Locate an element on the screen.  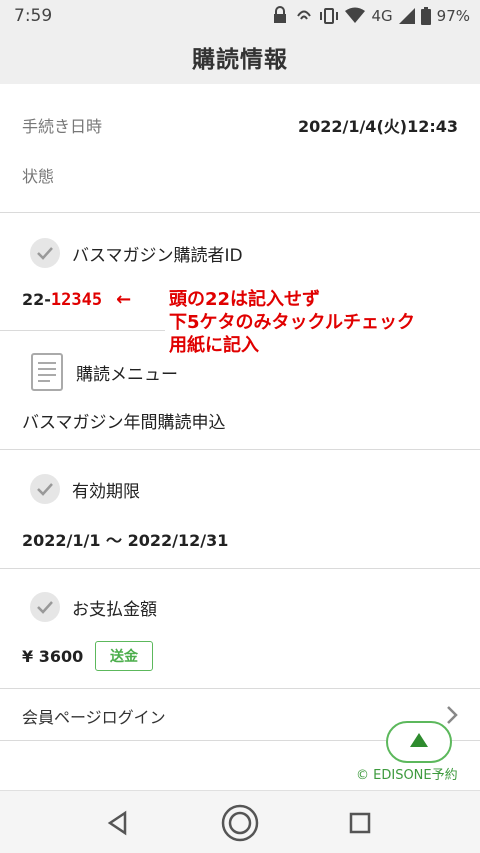
back-icon is located at coordinates (117, 823).